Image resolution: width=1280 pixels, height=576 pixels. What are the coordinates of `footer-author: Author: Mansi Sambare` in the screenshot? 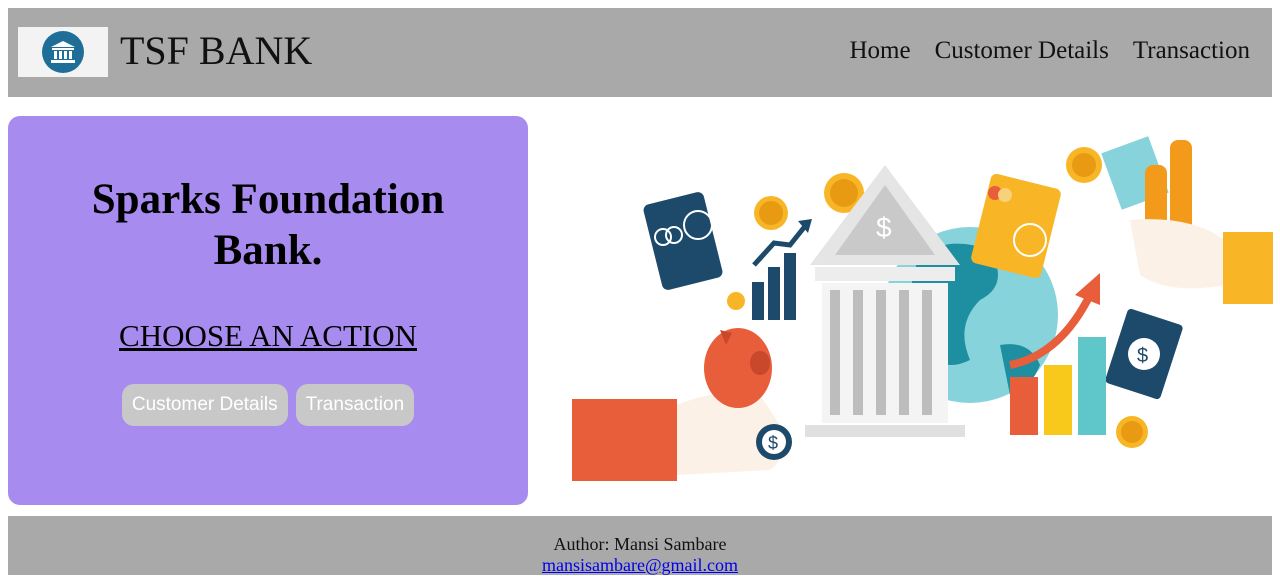 It's located at (640, 544).